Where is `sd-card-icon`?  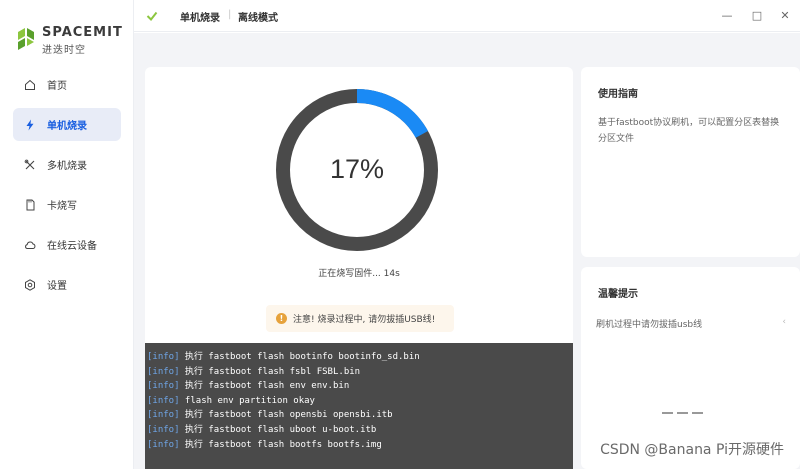
sd-card-icon is located at coordinates (30, 205).